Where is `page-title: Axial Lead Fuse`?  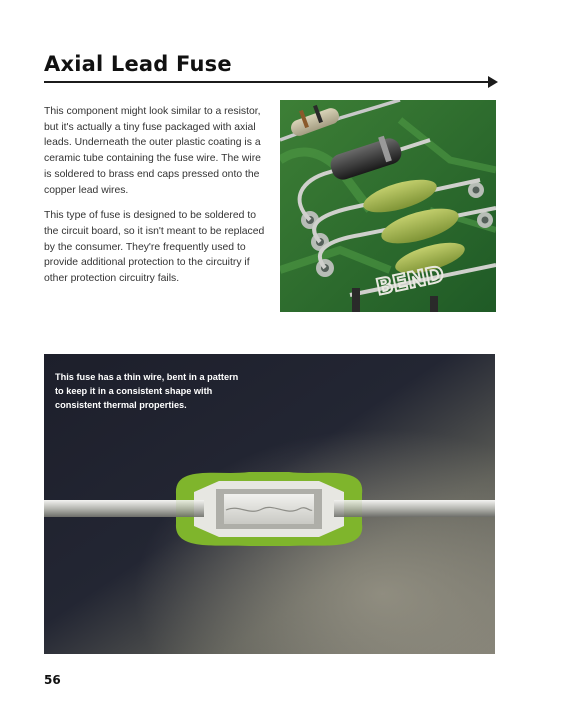 page-title: Axial Lead Fuse is located at coordinates (138, 64).